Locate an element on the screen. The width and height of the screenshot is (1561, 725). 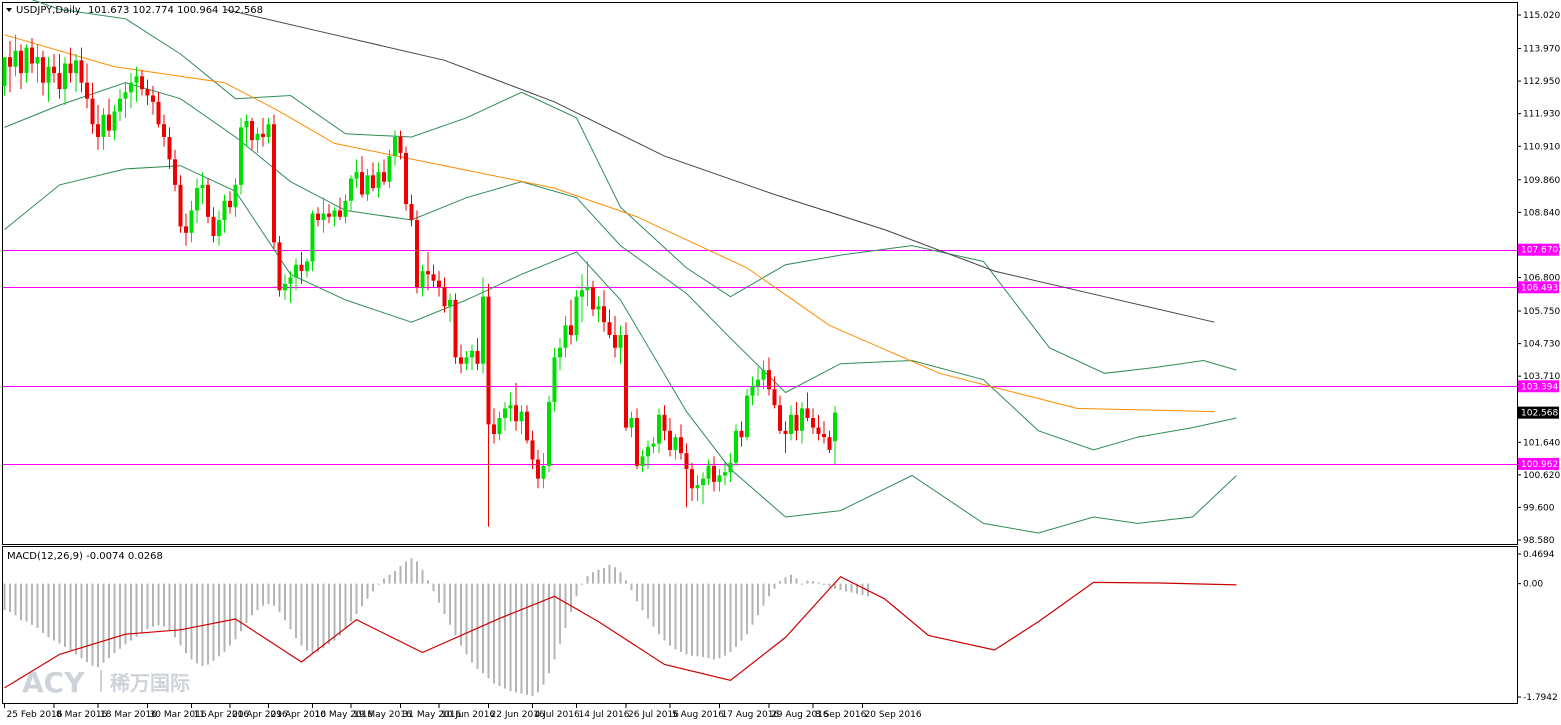
symbol-label: USDJPY,Daily is located at coordinates (48, 10).